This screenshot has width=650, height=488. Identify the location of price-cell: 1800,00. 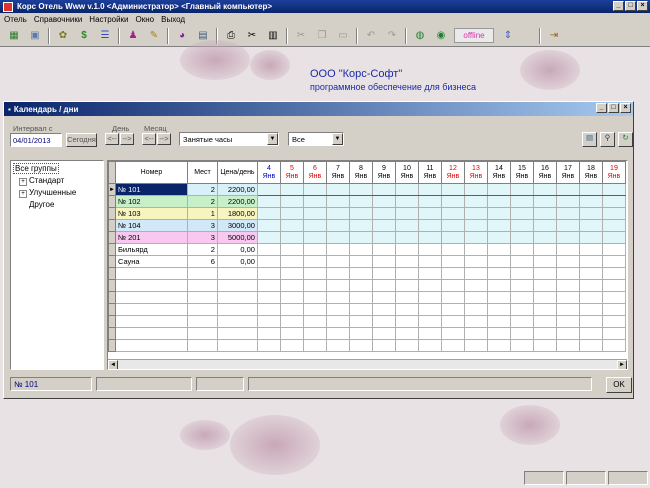
(237, 213).